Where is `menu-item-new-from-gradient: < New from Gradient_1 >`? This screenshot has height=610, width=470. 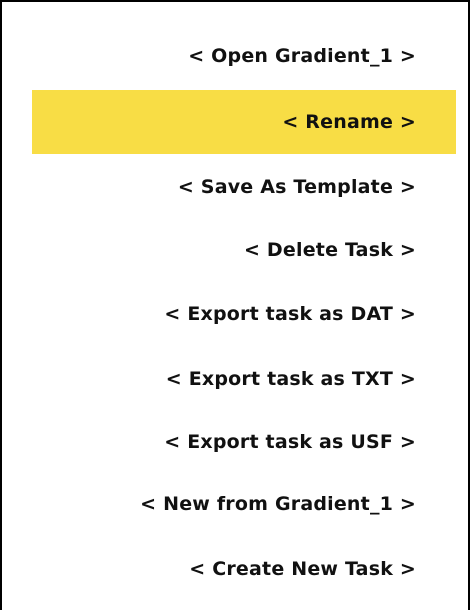 menu-item-new-from-gradient: < New from Gradient_1 > is located at coordinates (244, 504).